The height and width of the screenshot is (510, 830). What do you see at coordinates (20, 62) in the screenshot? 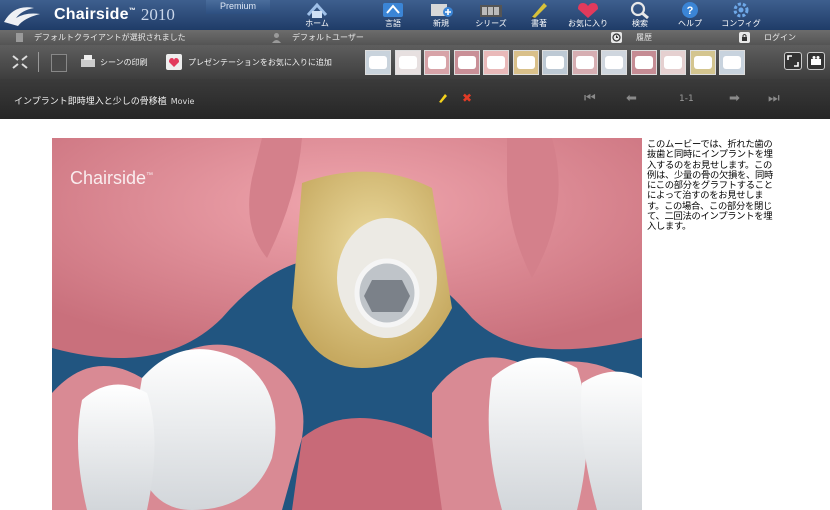
I see `fit-screen-icon` at bounding box center [20, 62].